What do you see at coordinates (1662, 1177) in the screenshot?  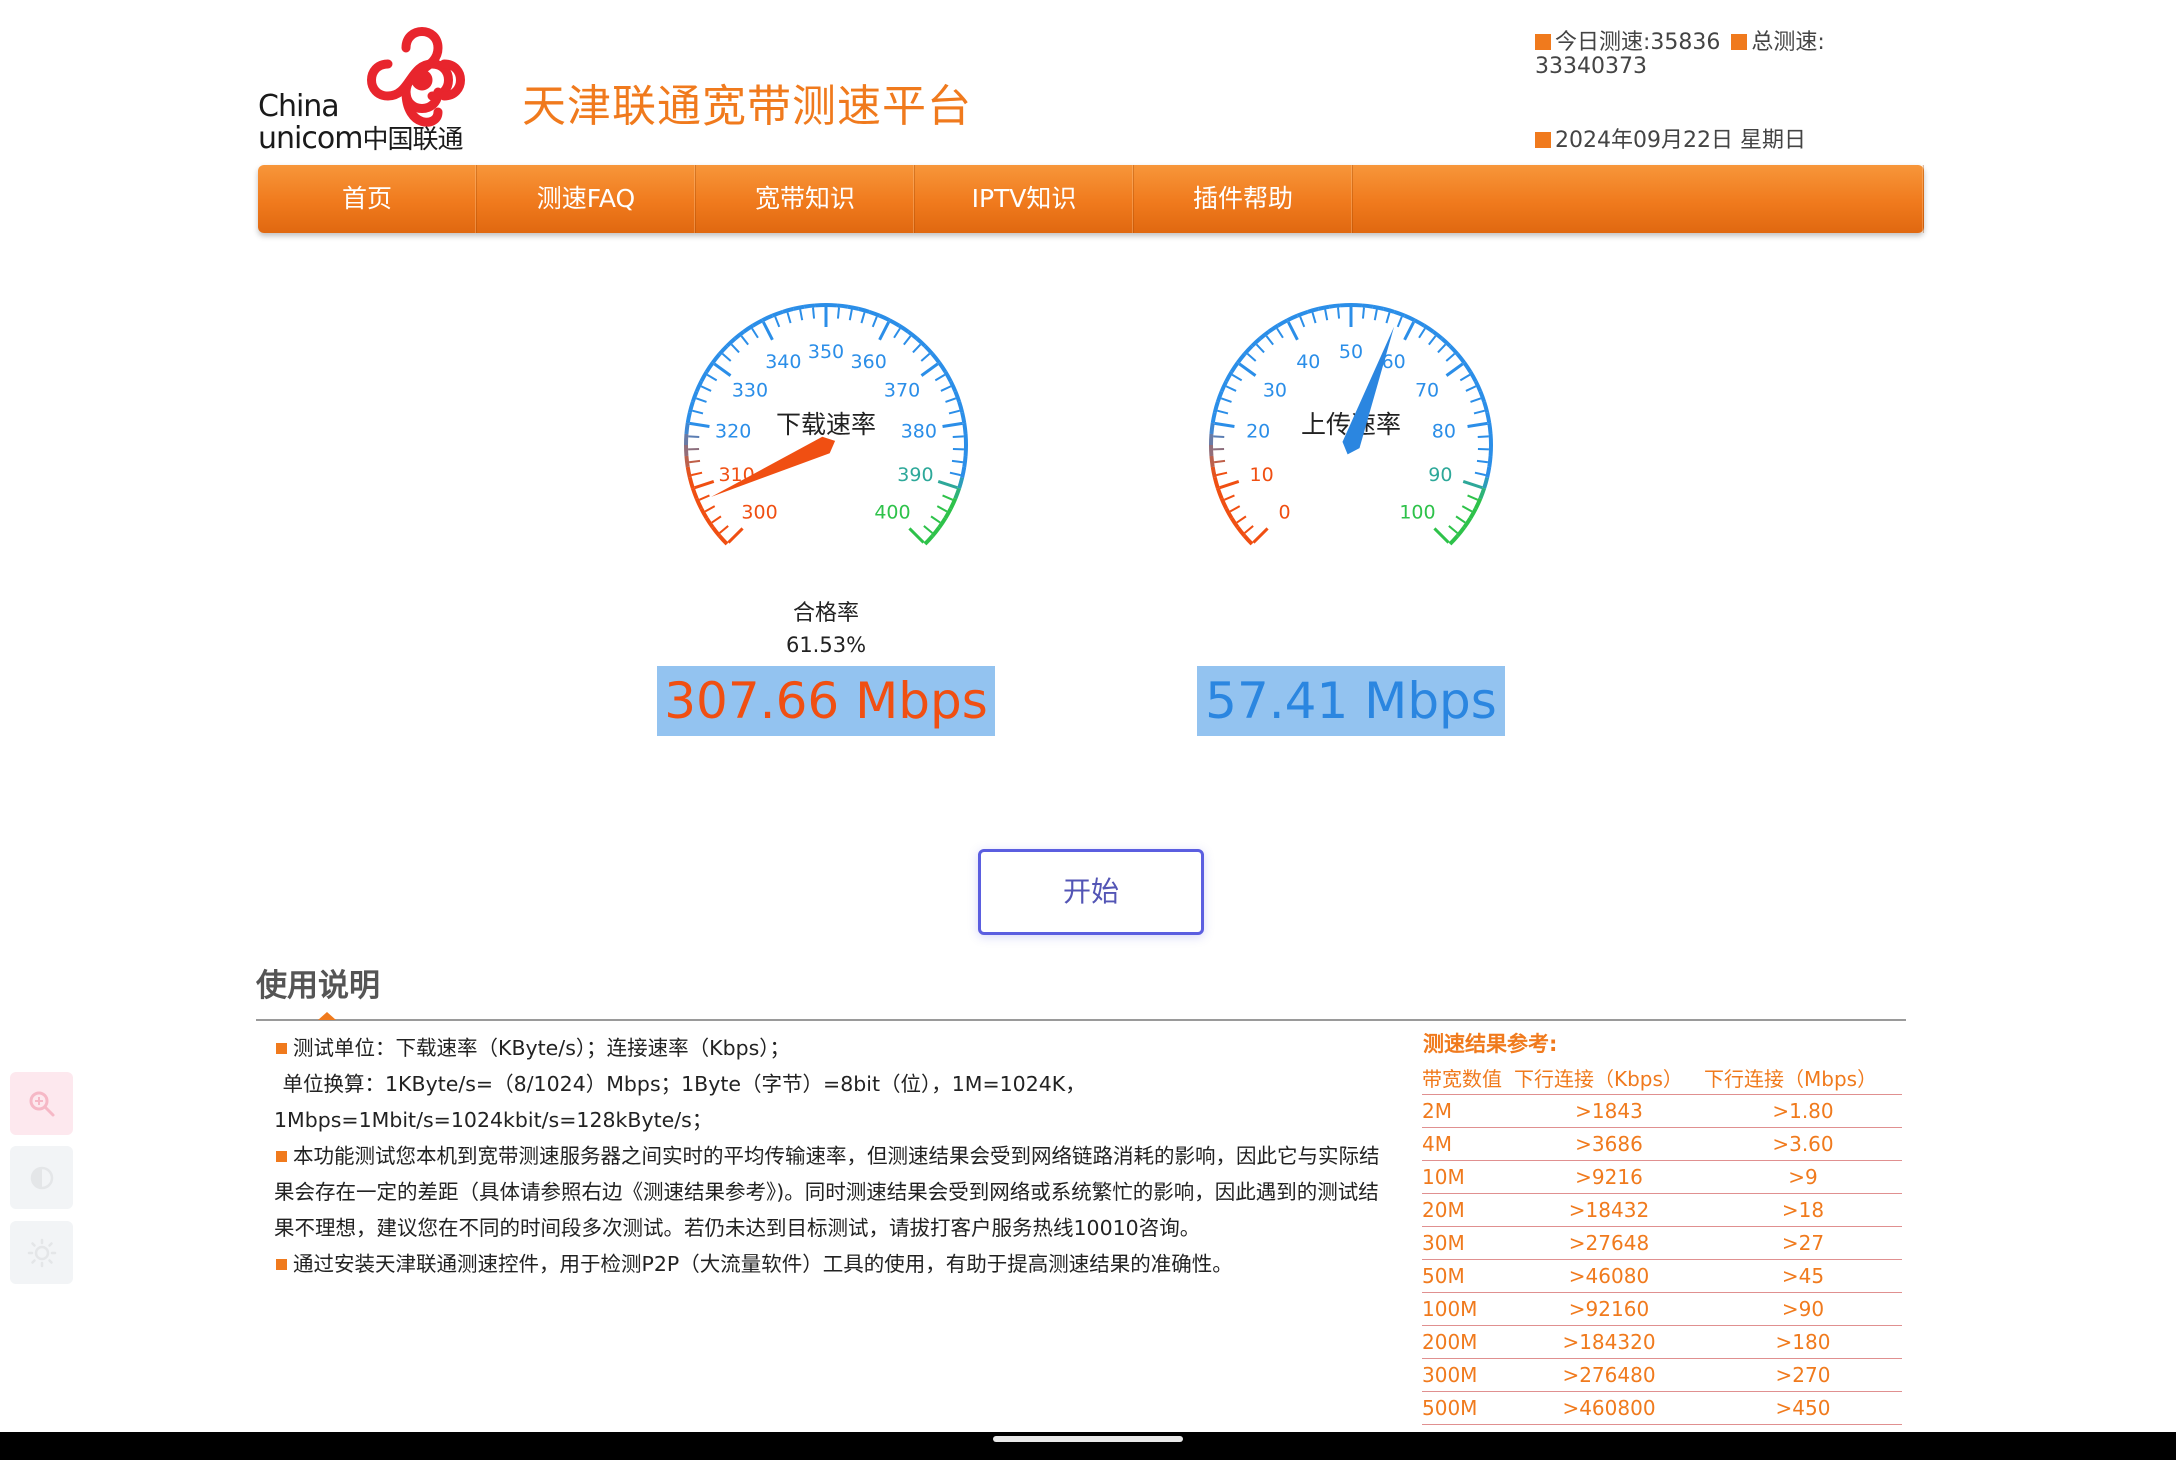 I see `table-row: 10M >9216 >9` at bounding box center [1662, 1177].